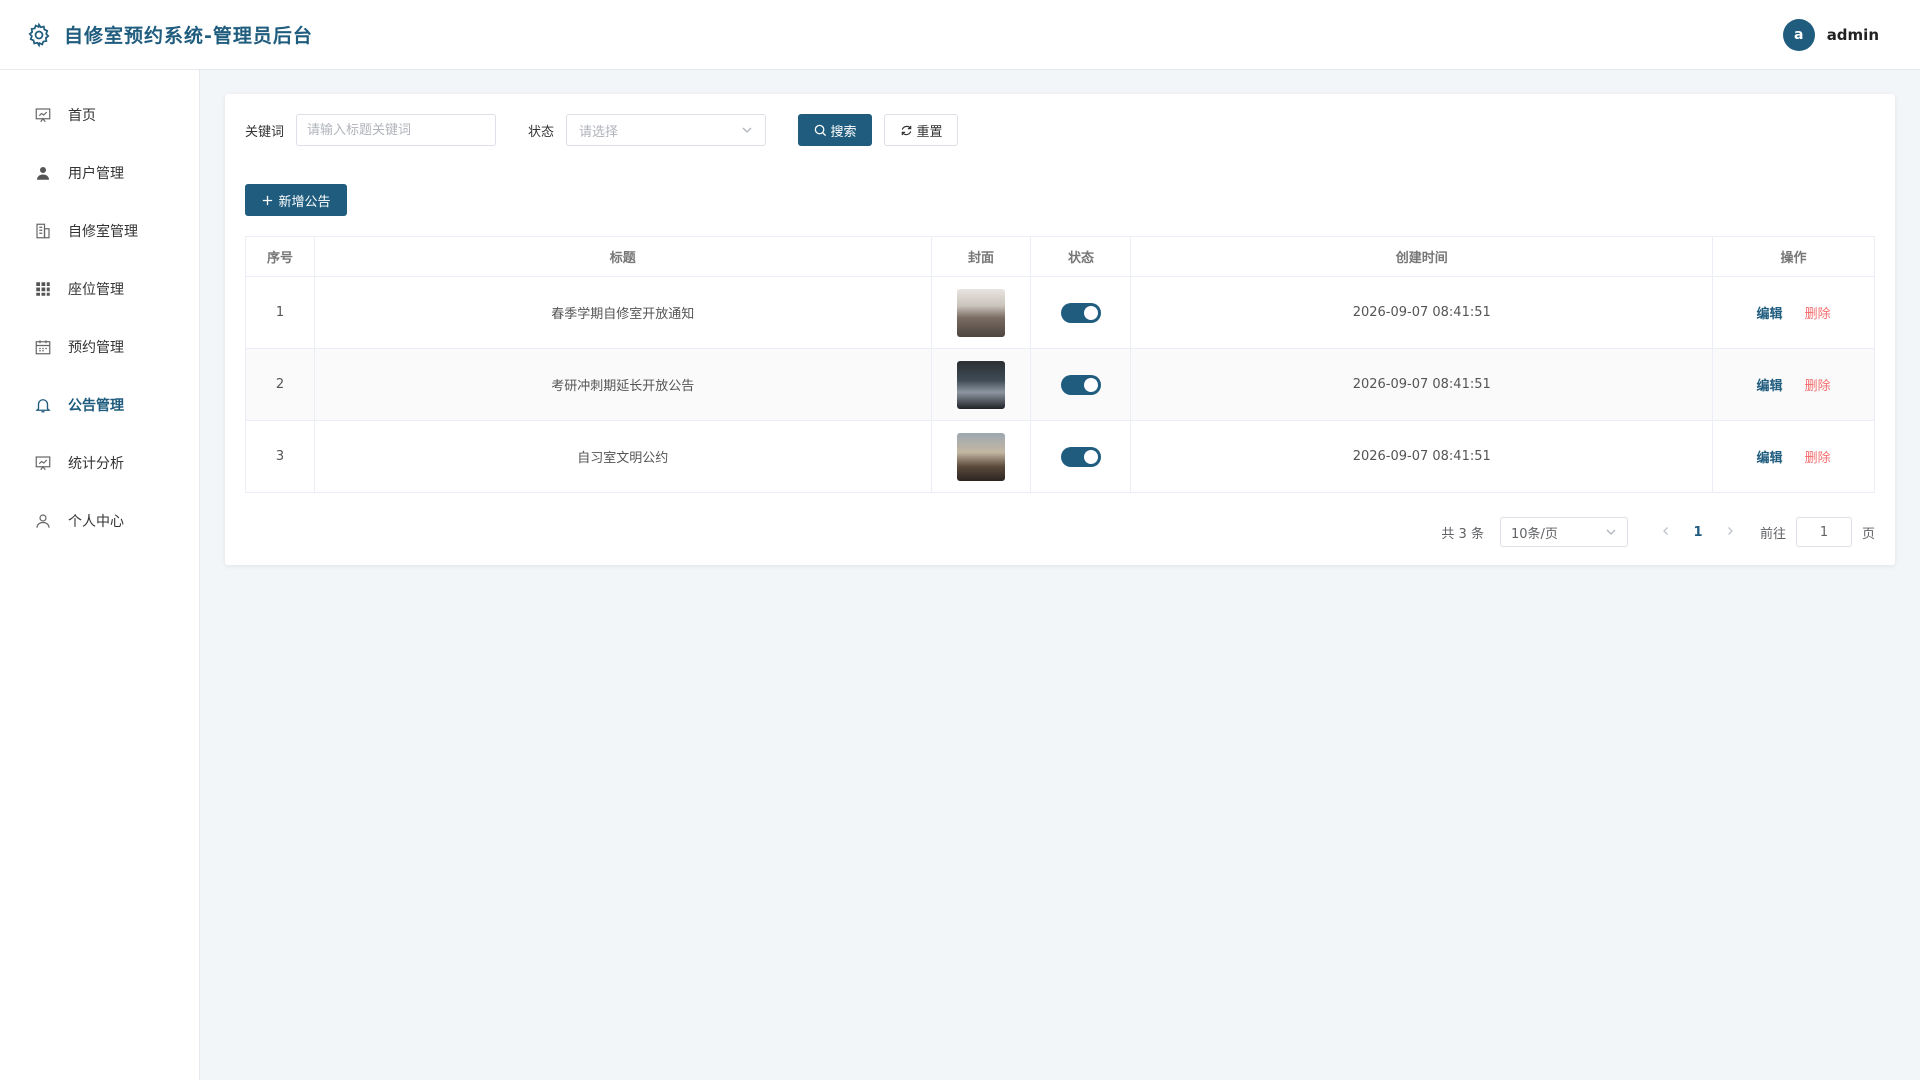  What do you see at coordinates (622, 456) in the screenshot?
I see `row-title: 自习室文明公约` at bounding box center [622, 456].